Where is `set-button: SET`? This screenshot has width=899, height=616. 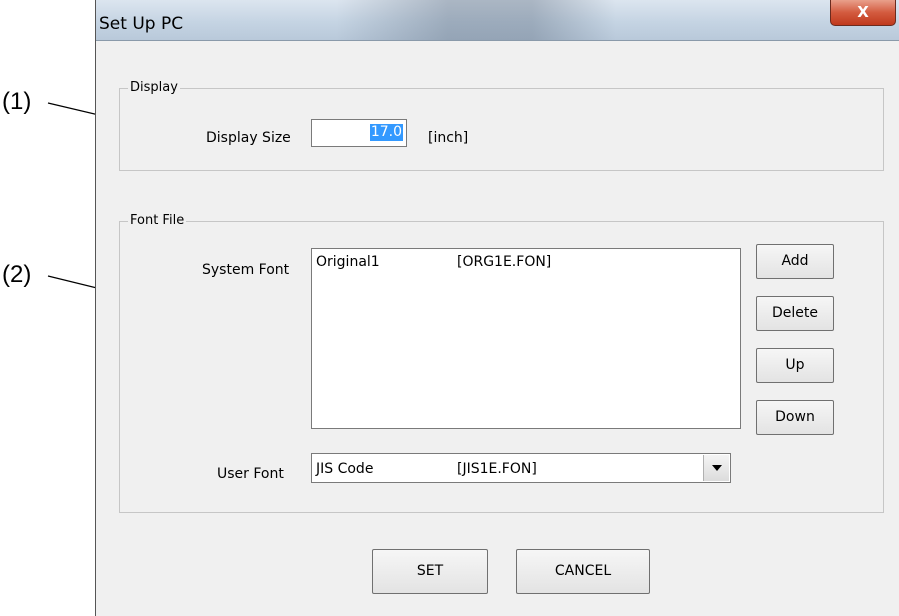 set-button: SET is located at coordinates (430, 571).